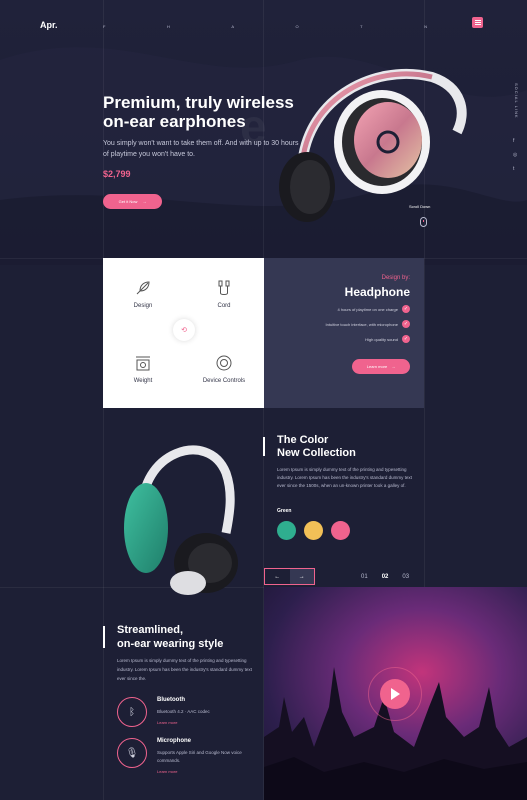 This screenshot has width=527, height=800. Describe the element at coordinates (233, 26) in the screenshot. I see `nav-item: A` at that location.